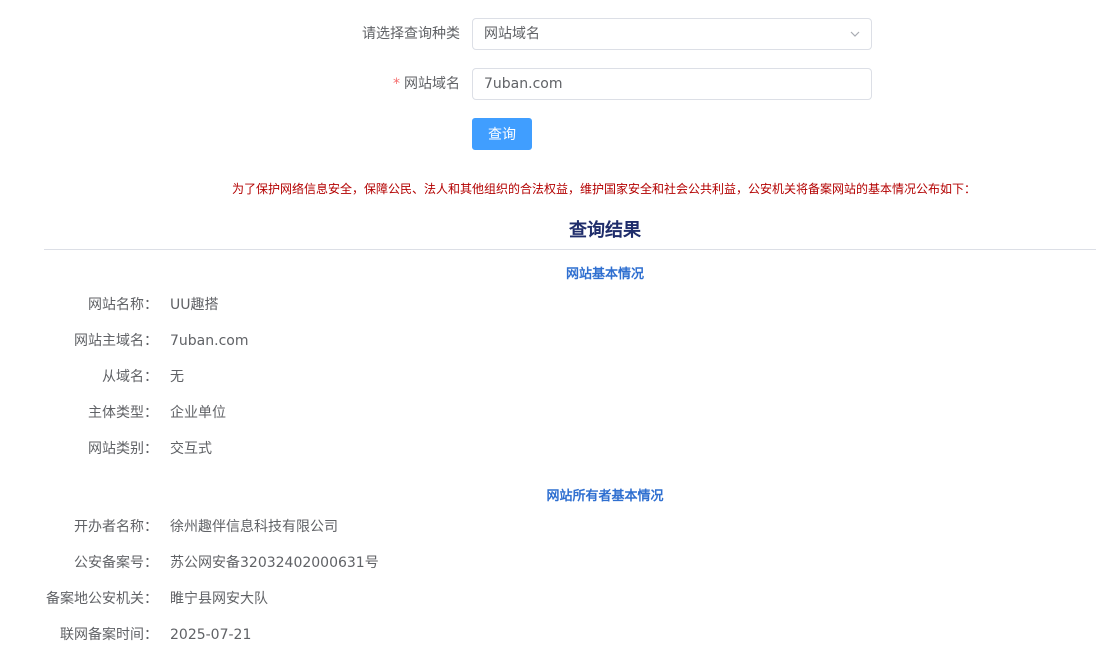  I want to click on sub-domain-value: 无, so click(177, 377).